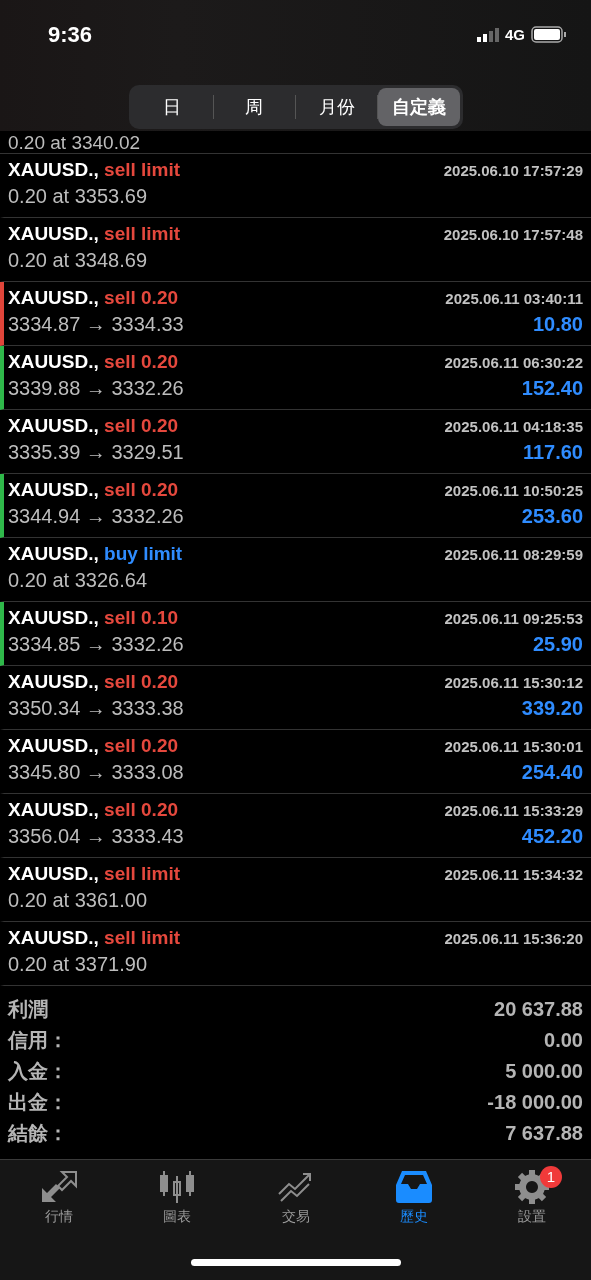 This screenshot has width=591, height=1280. I want to click on summary-value: 0.00, so click(563, 1040).